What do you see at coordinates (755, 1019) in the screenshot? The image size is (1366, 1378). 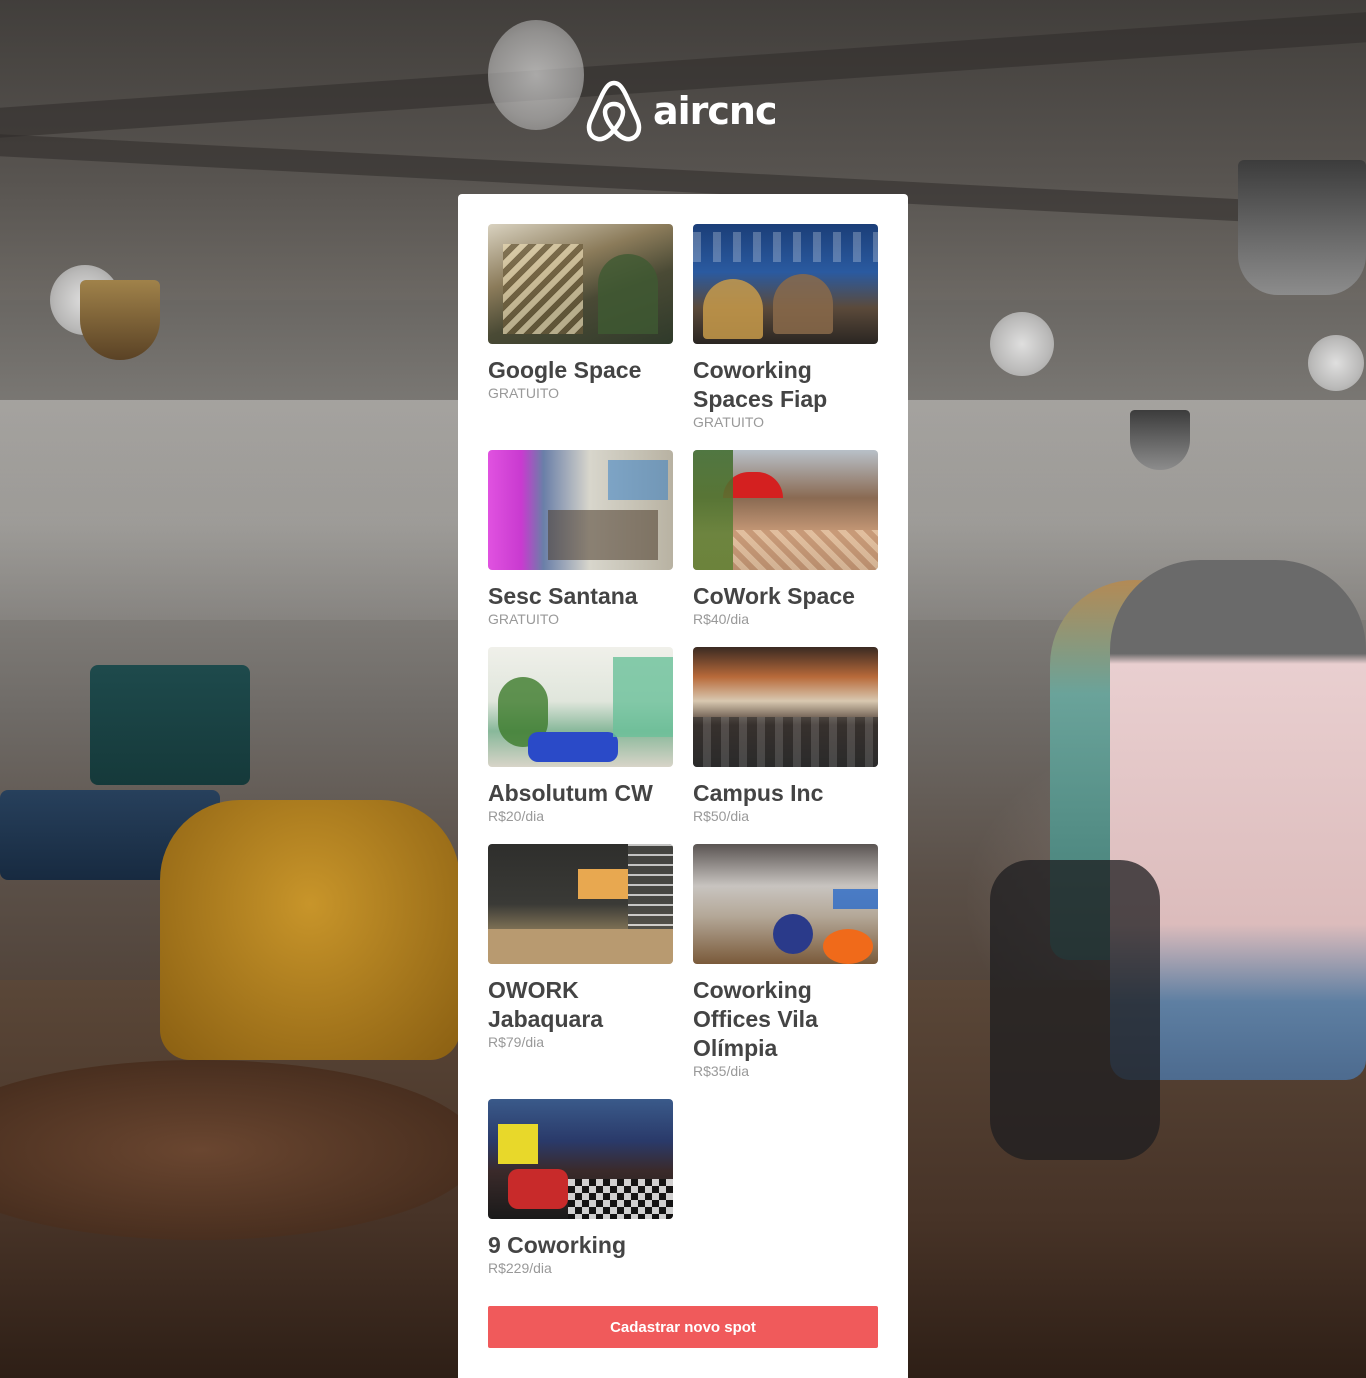 I see `spot-title: Coworking Offices Vila Olímpia` at bounding box center [755, 1019].